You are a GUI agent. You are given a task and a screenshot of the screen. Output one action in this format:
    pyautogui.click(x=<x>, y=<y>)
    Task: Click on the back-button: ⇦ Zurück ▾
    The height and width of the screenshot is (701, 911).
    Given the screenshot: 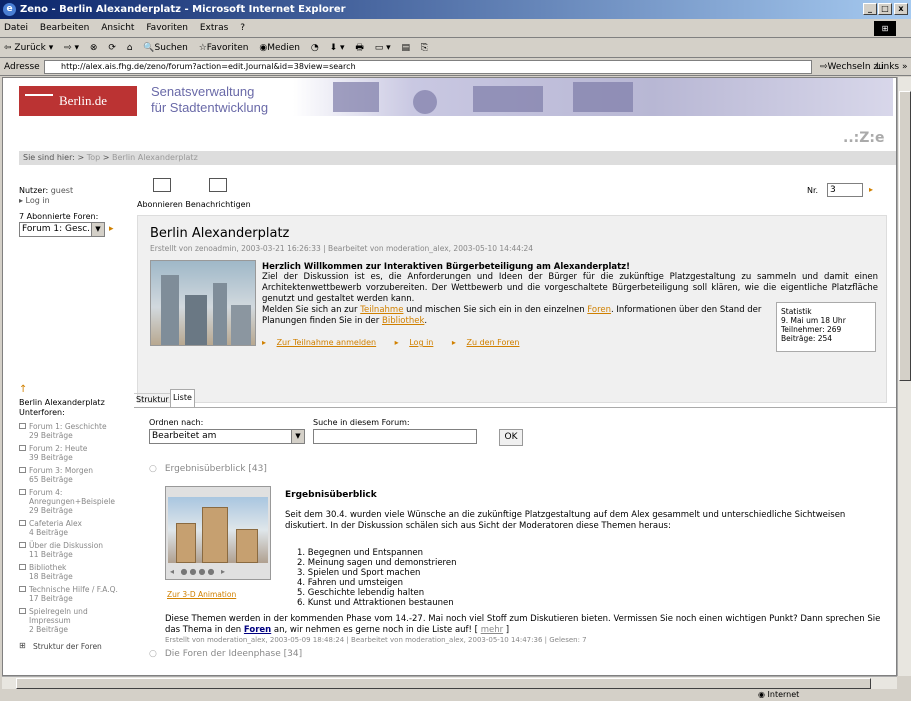 What is the action you would take?
    pyautogui.click(x=28, y=48)
    